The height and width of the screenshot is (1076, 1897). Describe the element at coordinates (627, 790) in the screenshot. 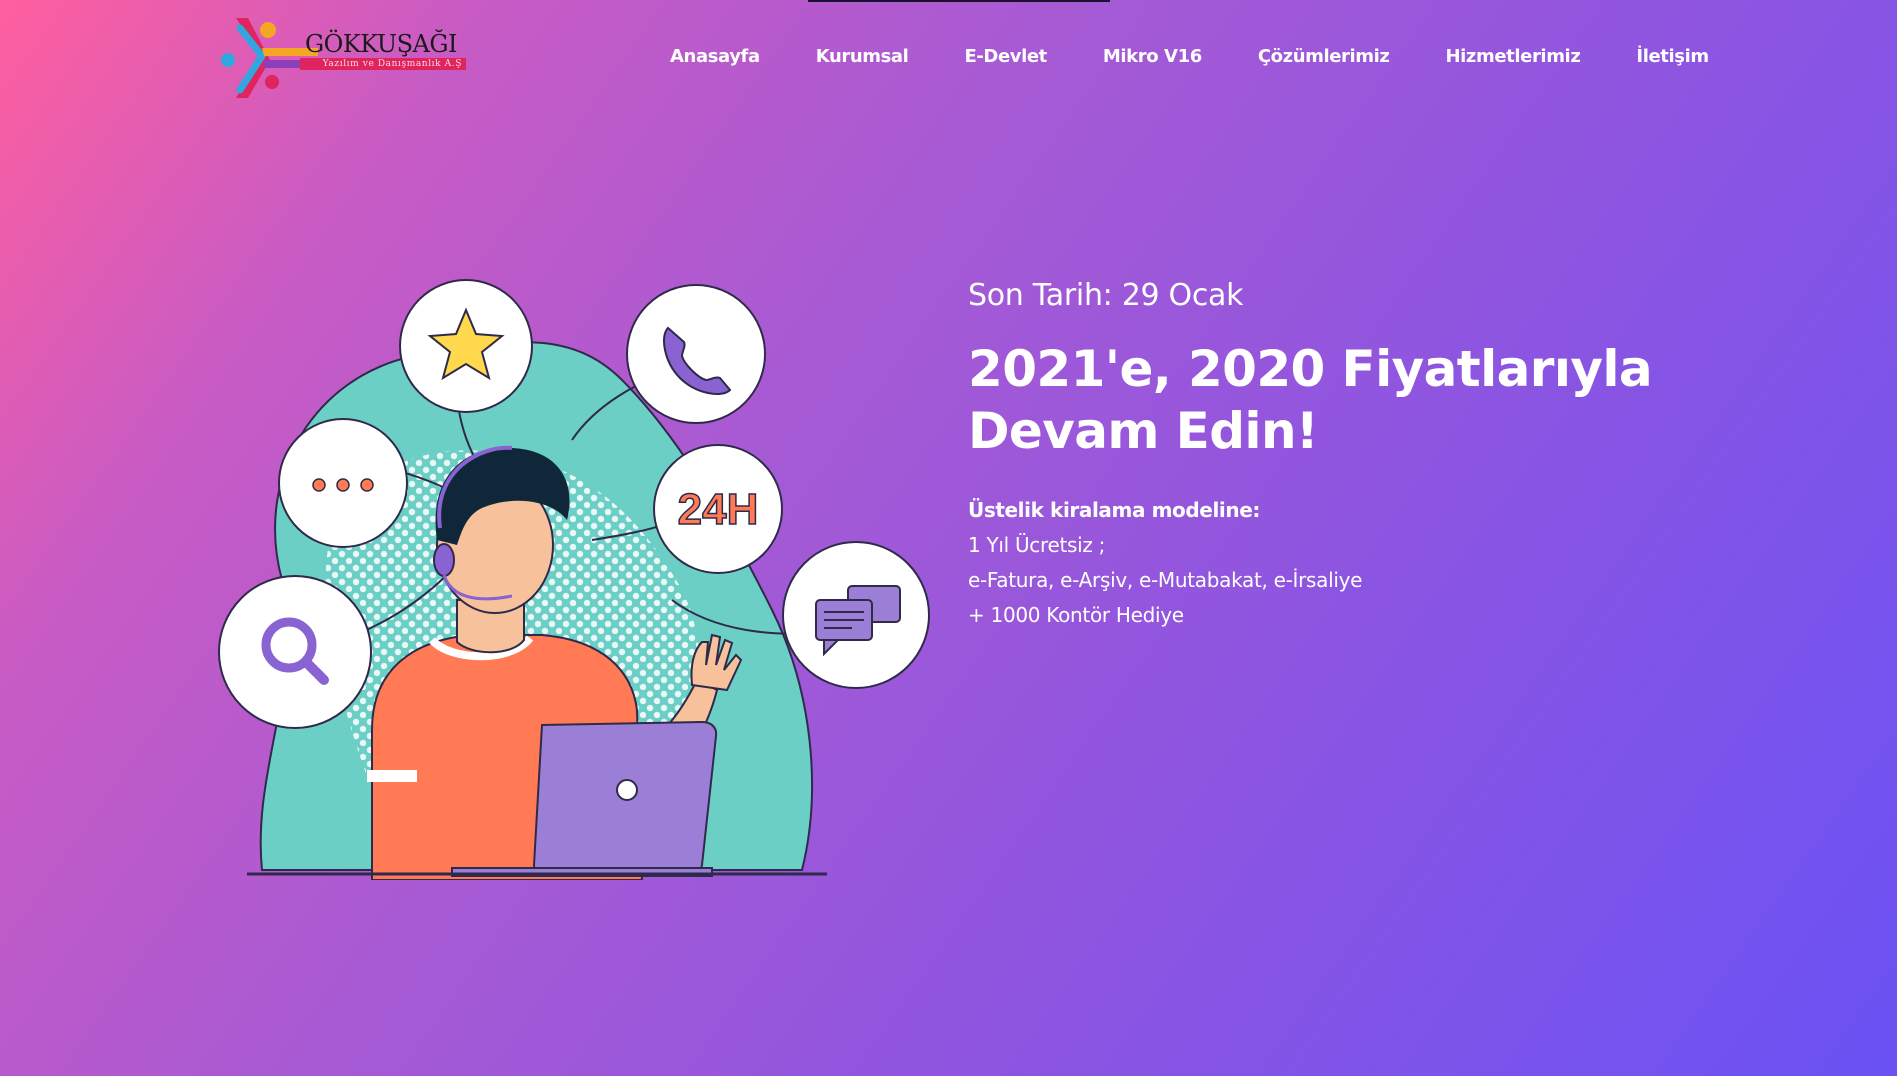

I see `laptop-logo` at that location.